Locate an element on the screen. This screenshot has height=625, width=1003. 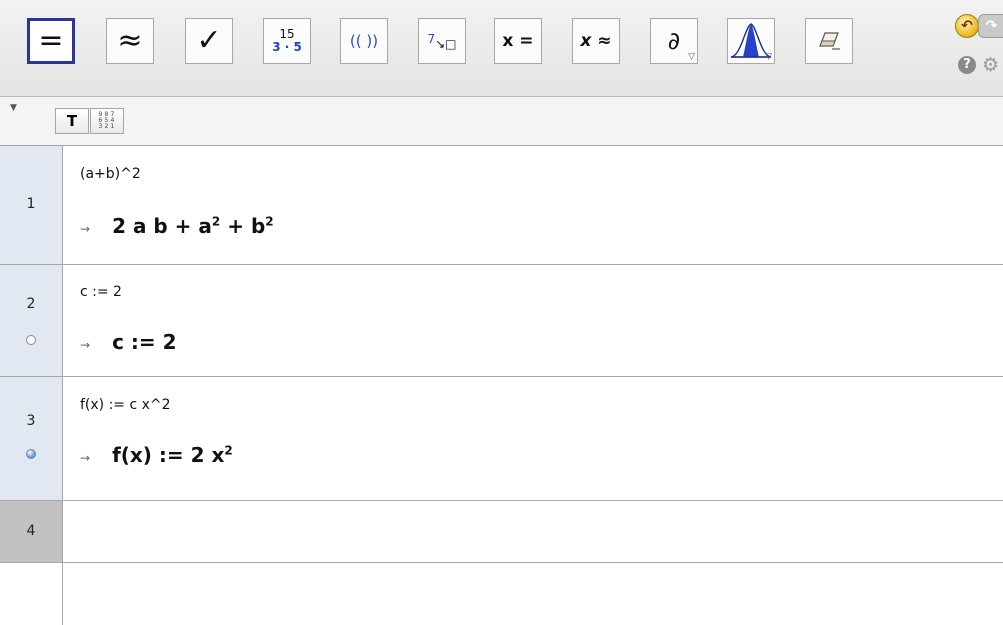
keypad-icon: 9 8 7 6 5 4 3 2 1 is located at coordinates (106, 120).